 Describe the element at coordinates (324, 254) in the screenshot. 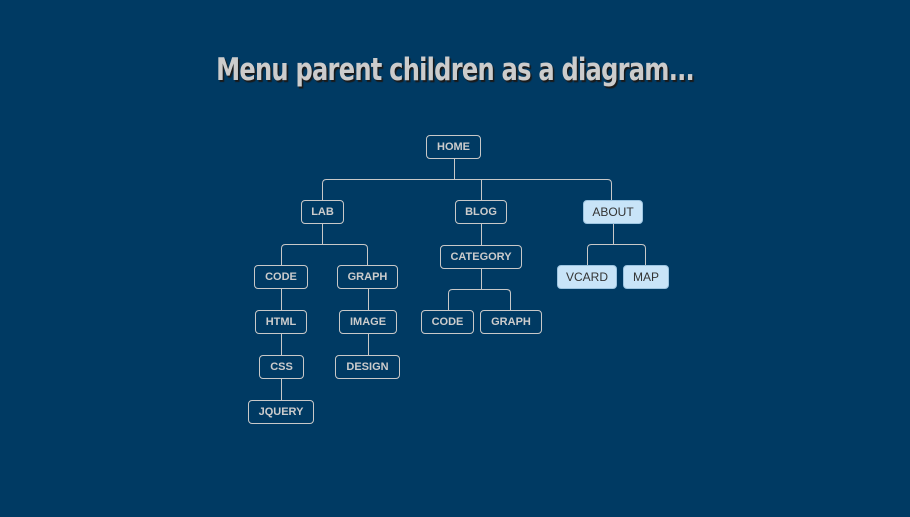

I see `connector-lab-bar` at that location.